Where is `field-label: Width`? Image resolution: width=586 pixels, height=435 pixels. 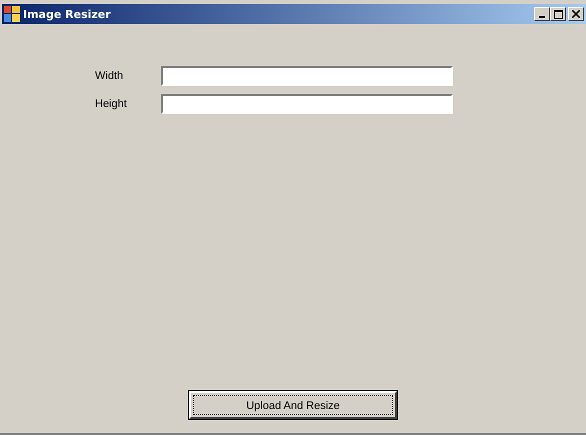
field-label: Width is located at coordinates (109, 76).